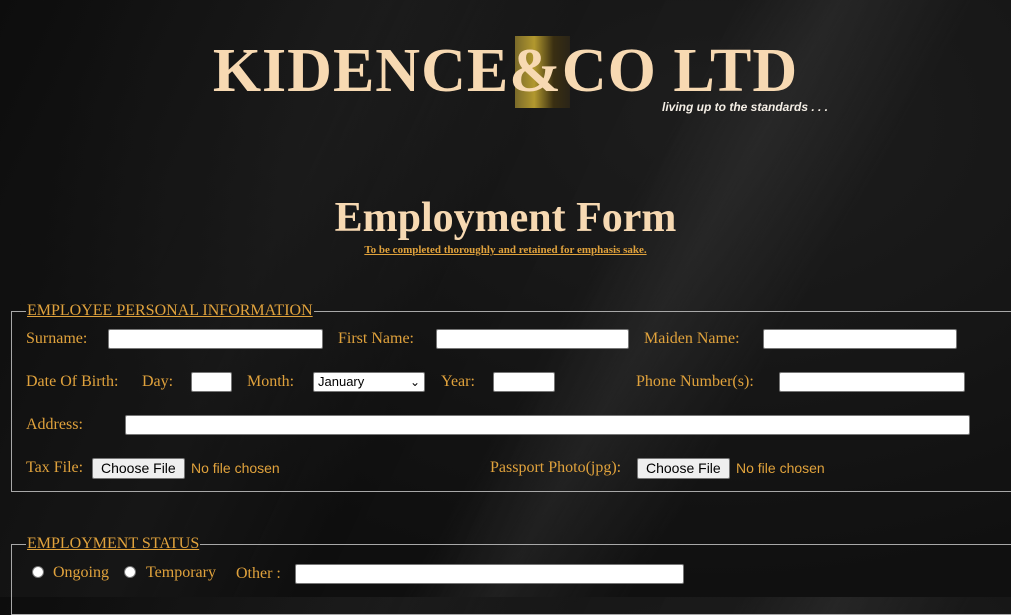 Image resolution: width=1011 pixels, height=615 pixels. Describe the element at coordinates (235, 468) in the screenshot. I see `tax-file-status: No file chosen` at that location.